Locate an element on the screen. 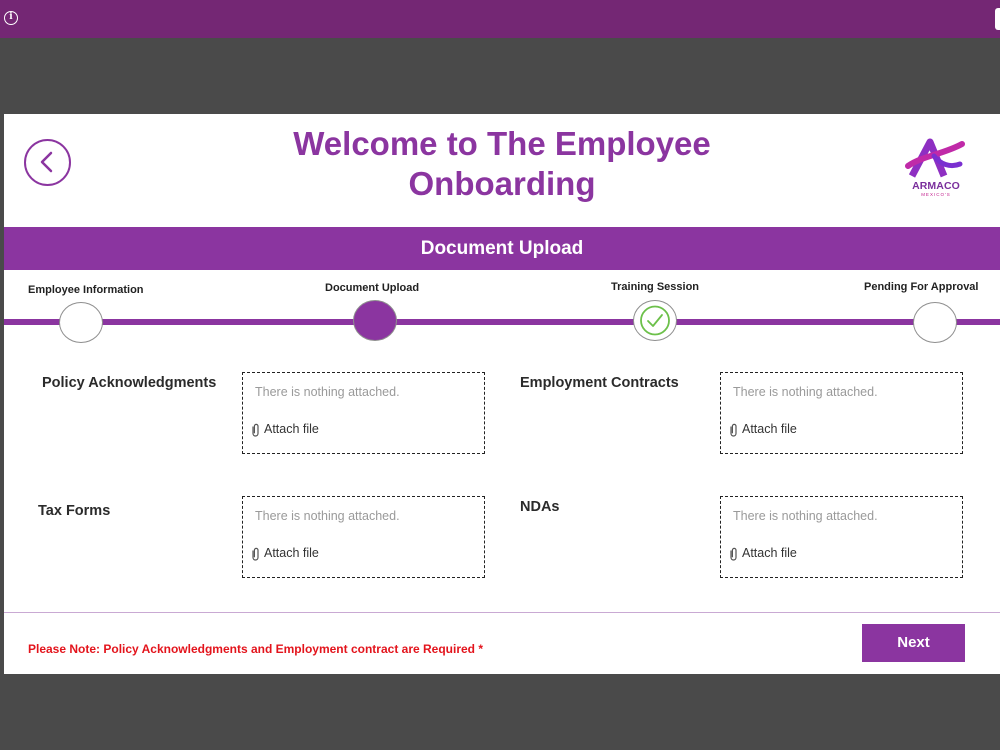  step-label-training-session: Training Session is located at coordinates (655, 287).